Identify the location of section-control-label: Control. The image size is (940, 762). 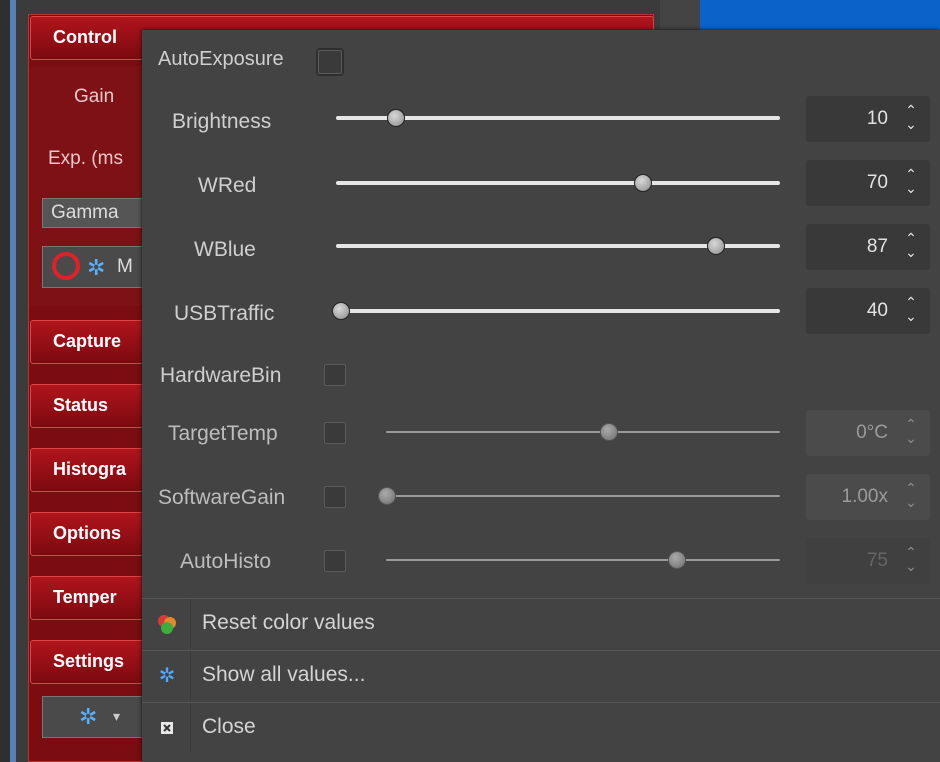
(85, 37).